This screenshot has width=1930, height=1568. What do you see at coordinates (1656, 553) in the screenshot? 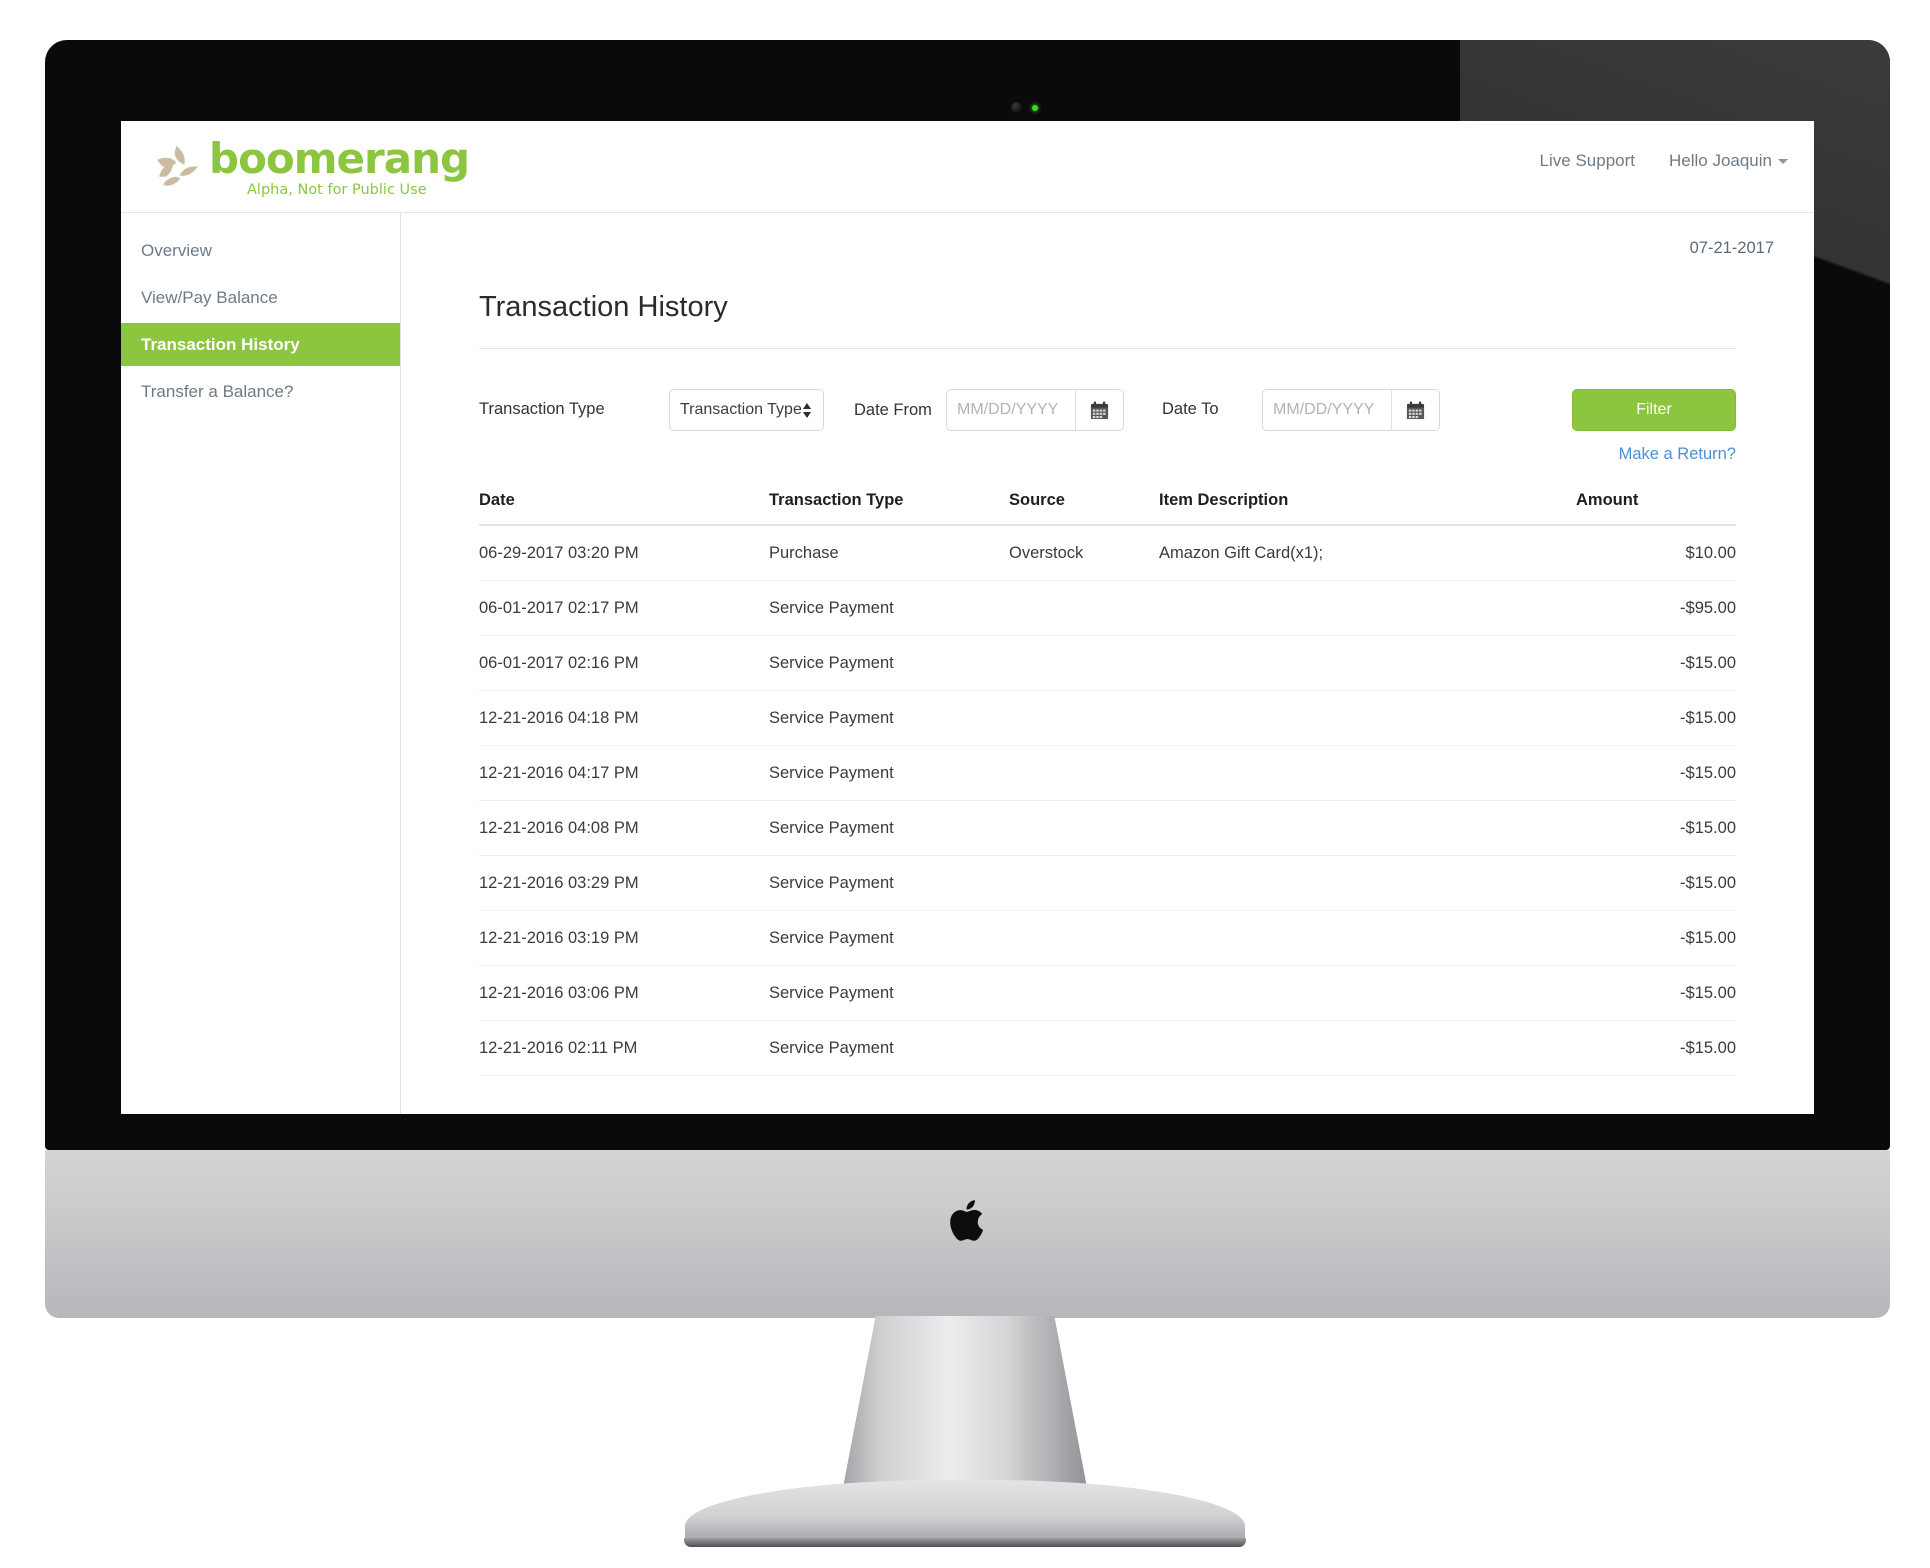
I see `cell-amount: $10.00` at bounding box center [1656, 553].